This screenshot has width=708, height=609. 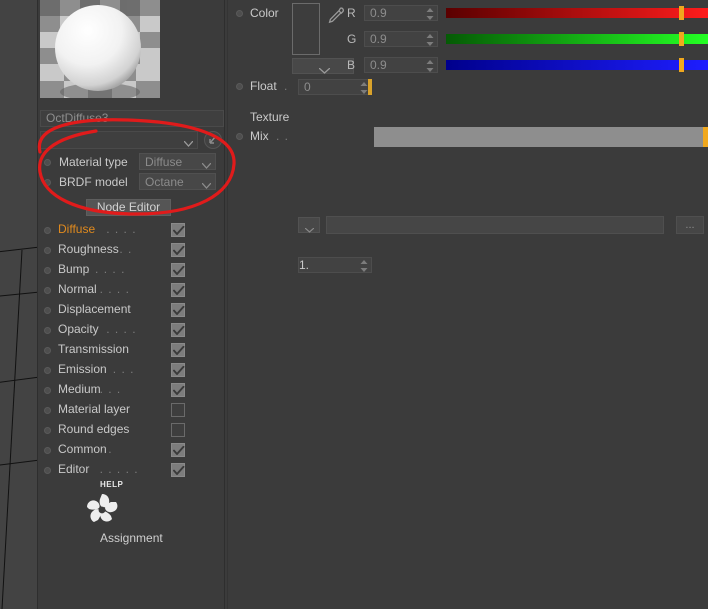 I want to click on channel-row-medium: Medium. . ., so click(x=132, y=390).